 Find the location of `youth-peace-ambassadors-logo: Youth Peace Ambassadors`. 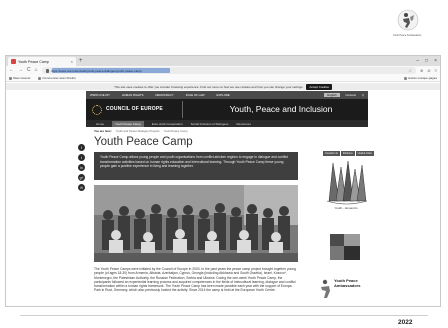

youth-peace-ambassadors-logo: Youth Peace Ambassadors is located at coordinates (407, 26).